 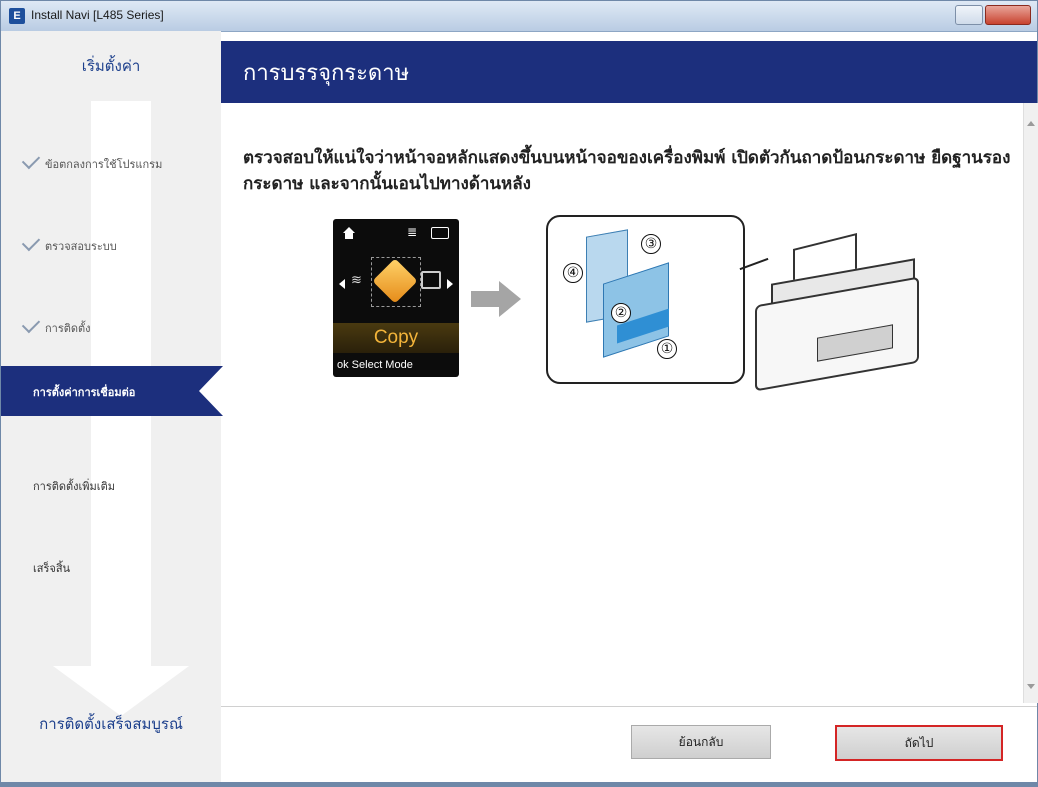 What do you see at coordinates (919, 743) in the screenshot?
I see `next-button: ถัดไป` at bounding box center [919, 743].